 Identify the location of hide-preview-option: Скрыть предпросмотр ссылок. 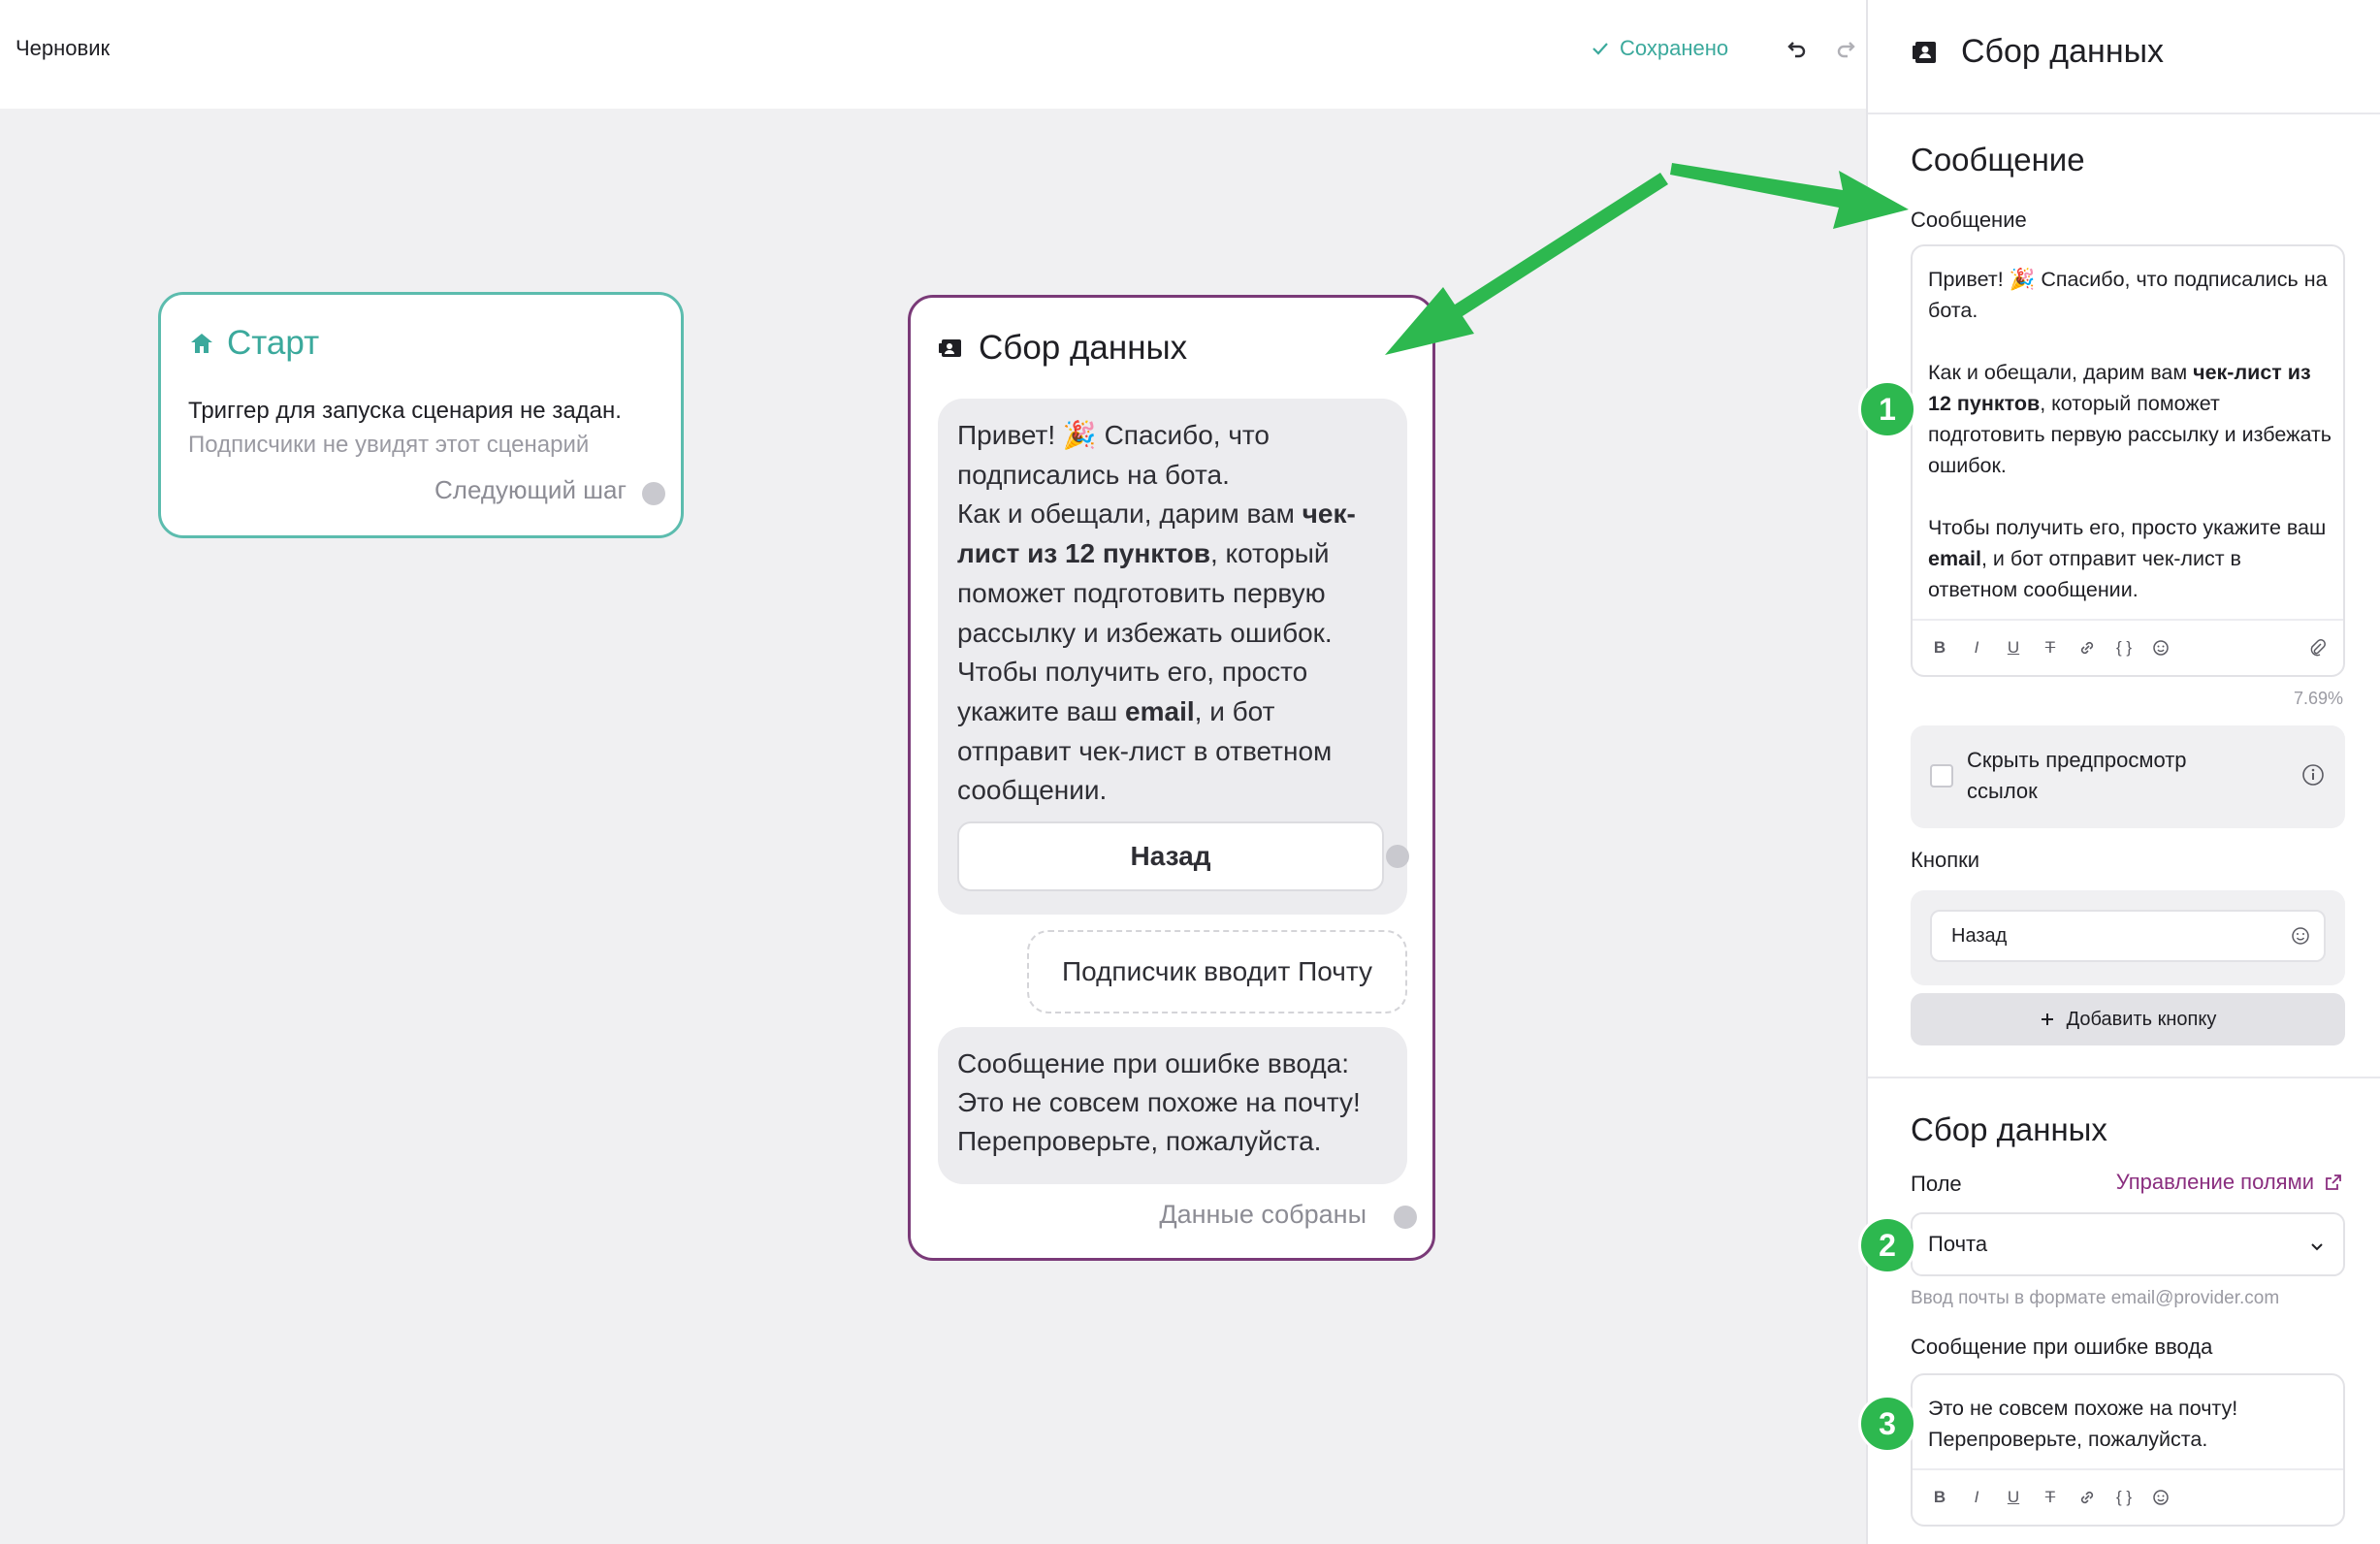
(2128, 777).